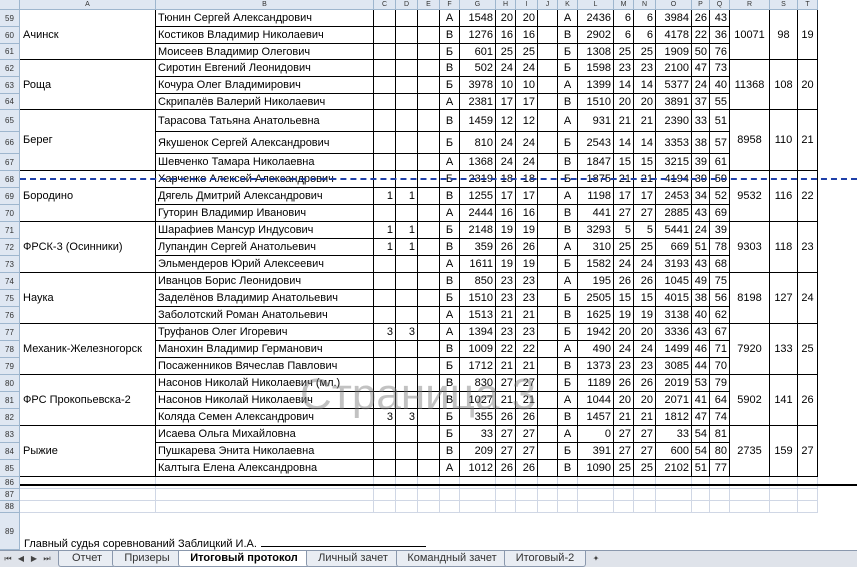 This screenshot has width=857, height=567. Describe the element at coordinates (478, 451) in the screenshot. I see `cell-G: 209` at that location.